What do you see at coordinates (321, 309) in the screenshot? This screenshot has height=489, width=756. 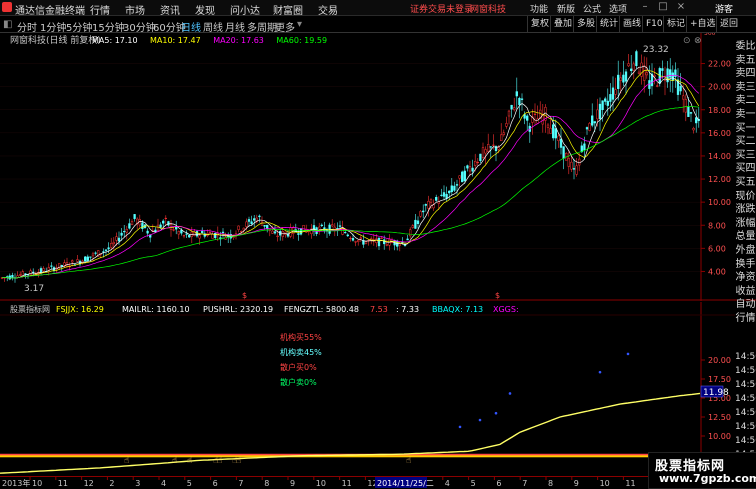 I see `indicator-value: FENGZTL: 5800.48` at bounding box center [321, 309].